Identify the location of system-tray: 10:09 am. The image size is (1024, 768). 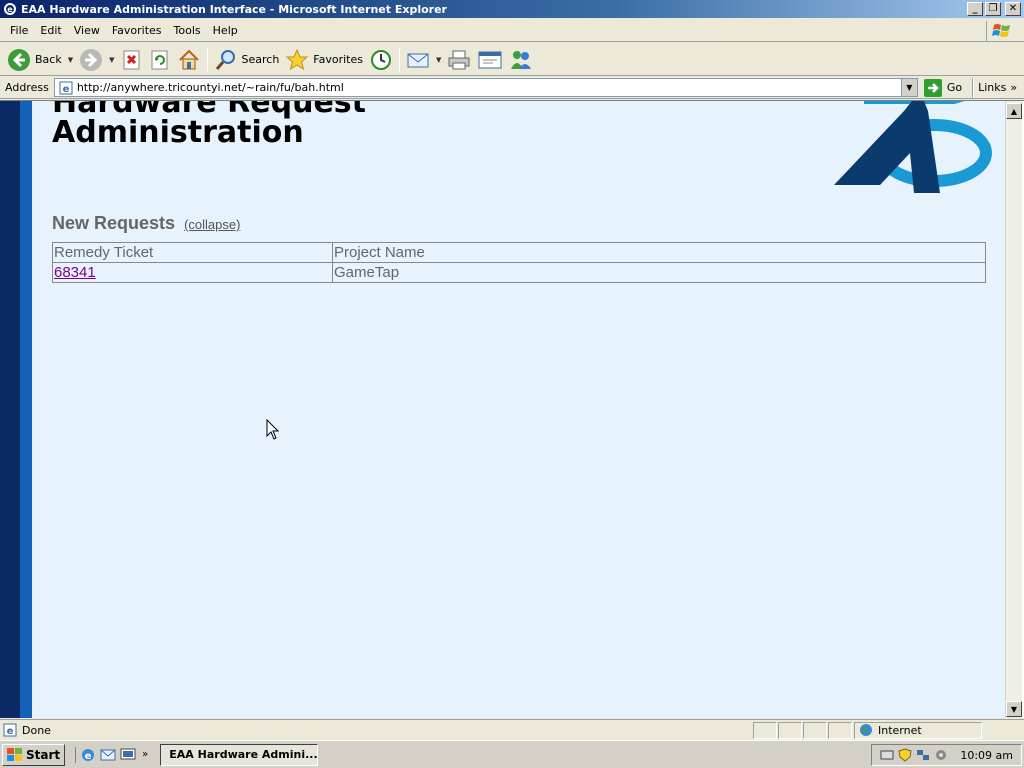
(946, 755).